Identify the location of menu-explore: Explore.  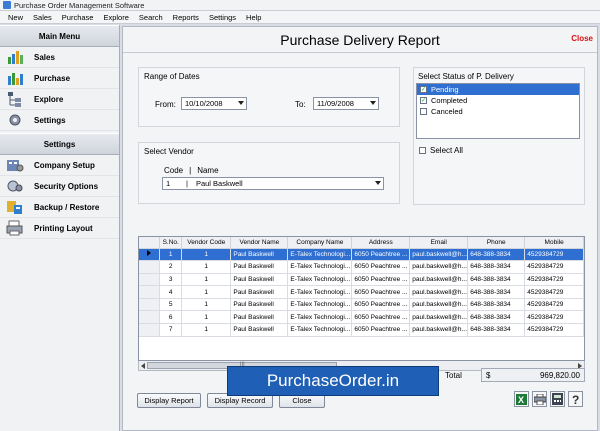
(115, 17).